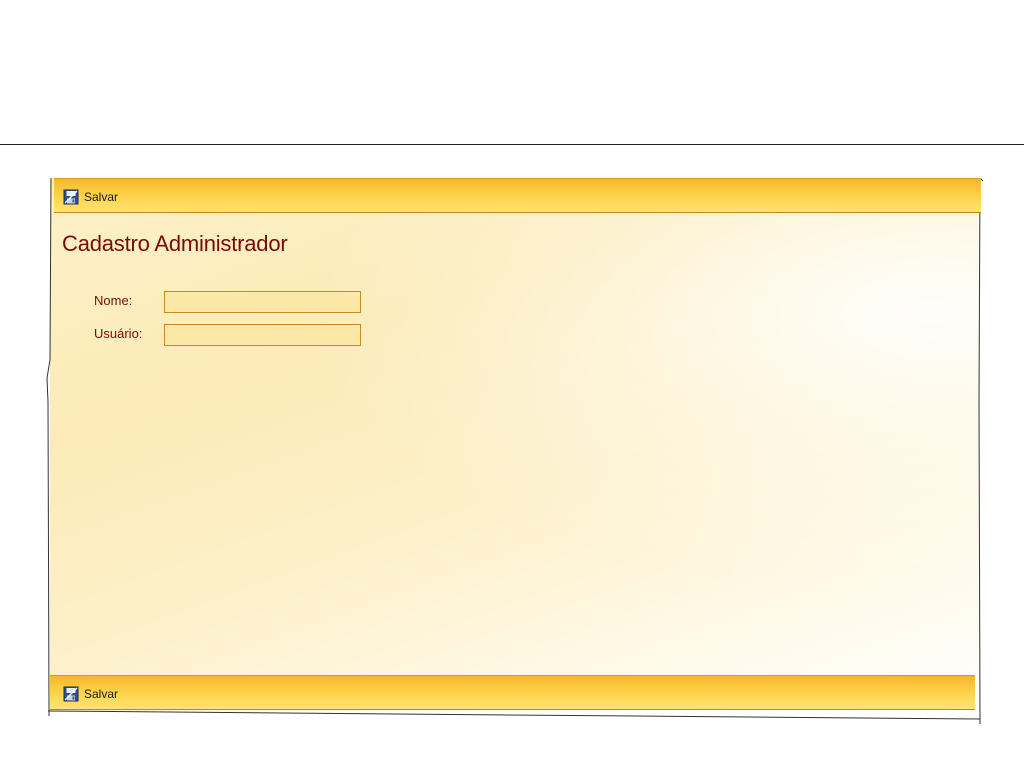 The image size is (1024, 768). What do you see at coordinates (517, 195) in the screenshot?
I see `top-toolbar: Salvar` at bounding box center [517, 195].